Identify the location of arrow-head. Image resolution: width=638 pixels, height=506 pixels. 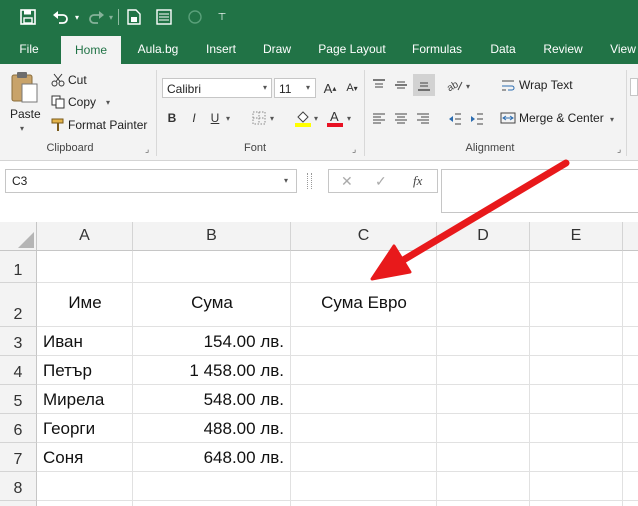
(391, 262).